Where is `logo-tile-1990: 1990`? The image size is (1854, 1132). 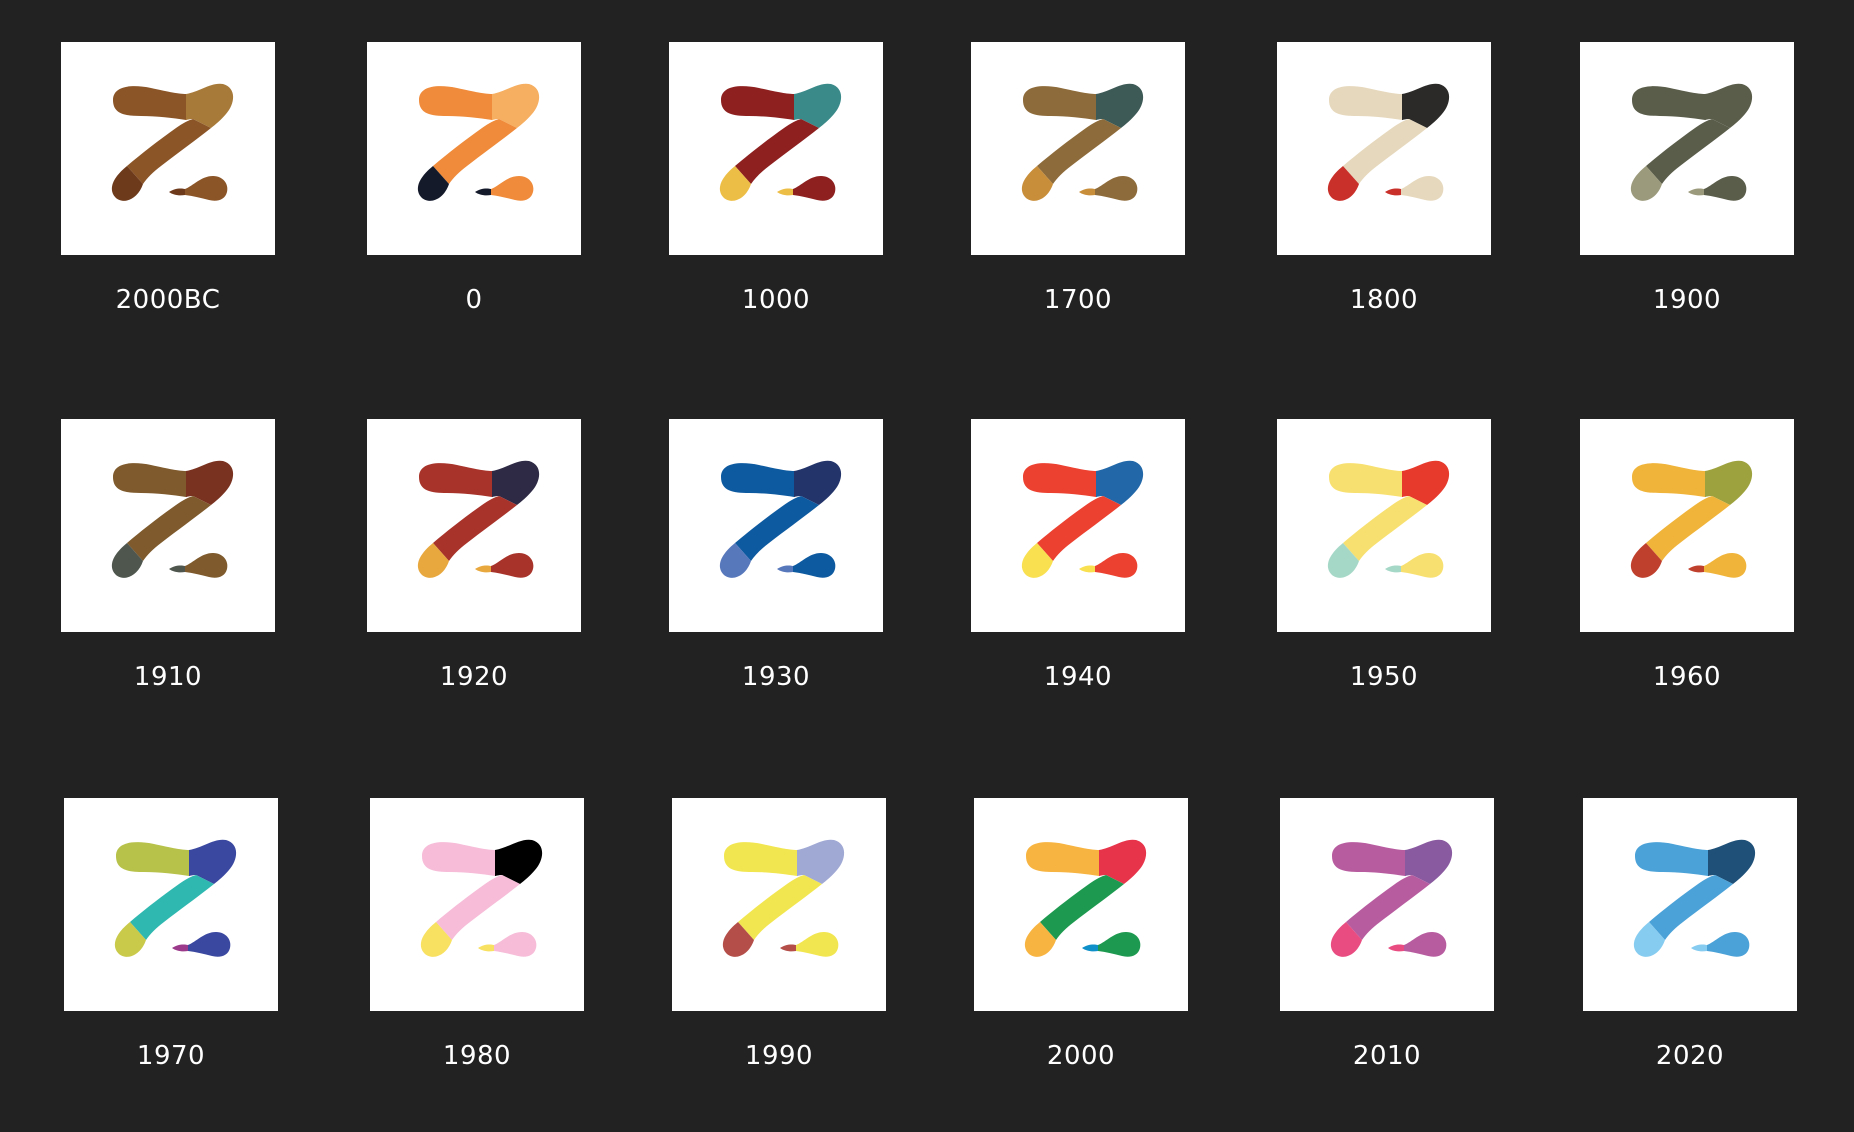 logo-tile-1990: 1990 is located at coordinates (779, 934).